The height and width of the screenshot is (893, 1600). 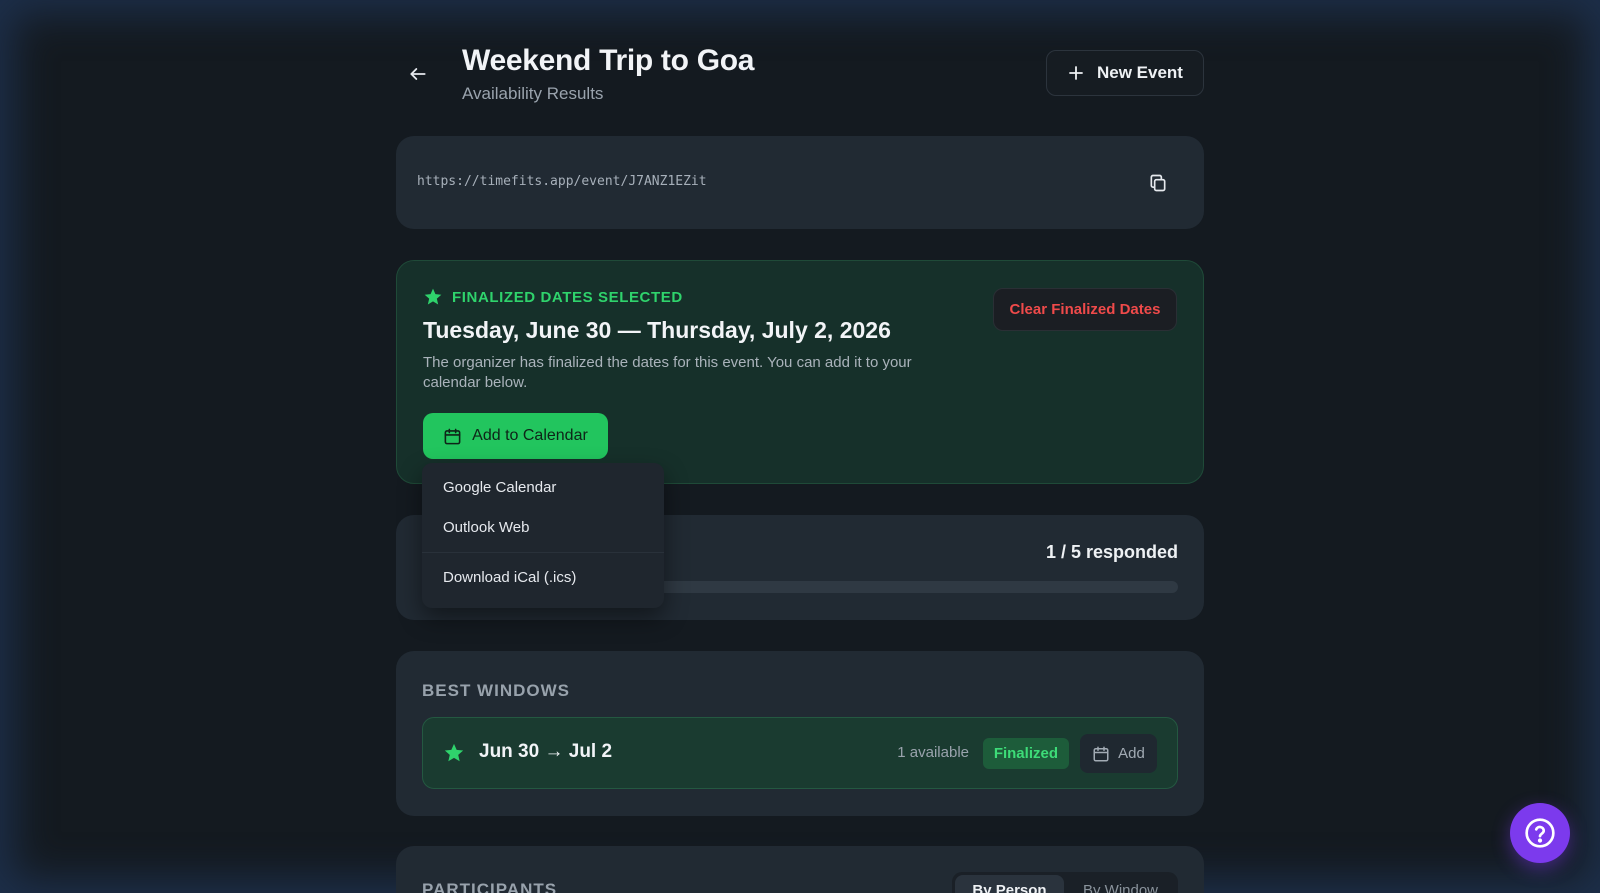 I want to click on clear-finalized-button: Clear Finalized Dates, so click(x=1085, y=309).